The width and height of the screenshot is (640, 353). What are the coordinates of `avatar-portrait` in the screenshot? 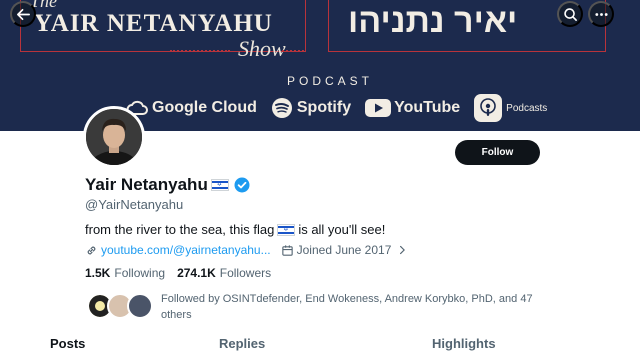 It's located at (114, 137).